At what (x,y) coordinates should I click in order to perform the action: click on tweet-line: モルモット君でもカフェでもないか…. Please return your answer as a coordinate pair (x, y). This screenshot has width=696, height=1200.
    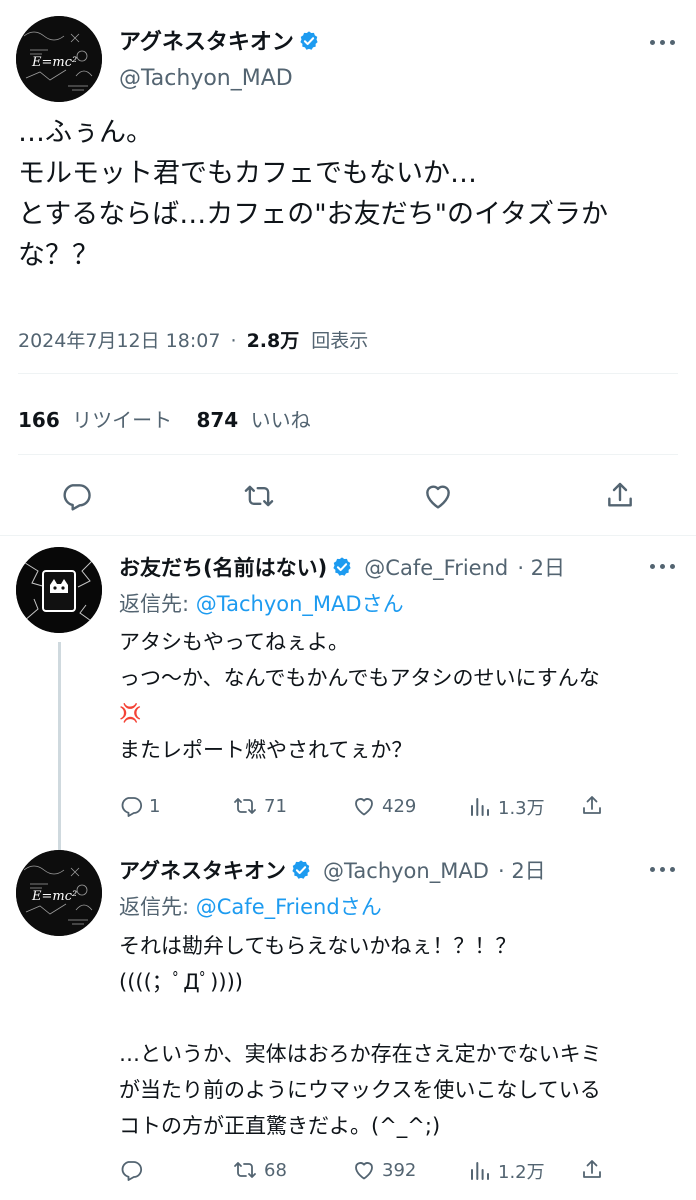
    Looking at the image, I should click on (247, 173).